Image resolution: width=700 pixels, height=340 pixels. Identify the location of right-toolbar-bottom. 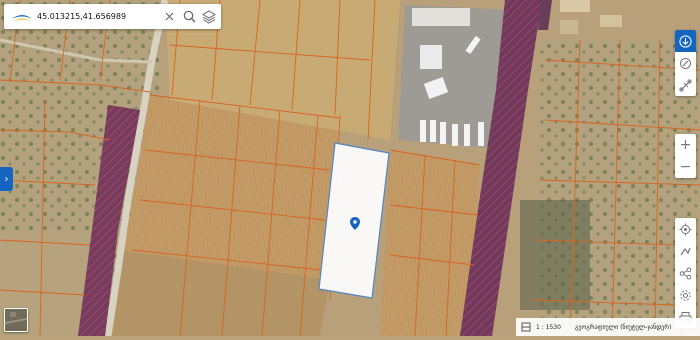
(685, 273).